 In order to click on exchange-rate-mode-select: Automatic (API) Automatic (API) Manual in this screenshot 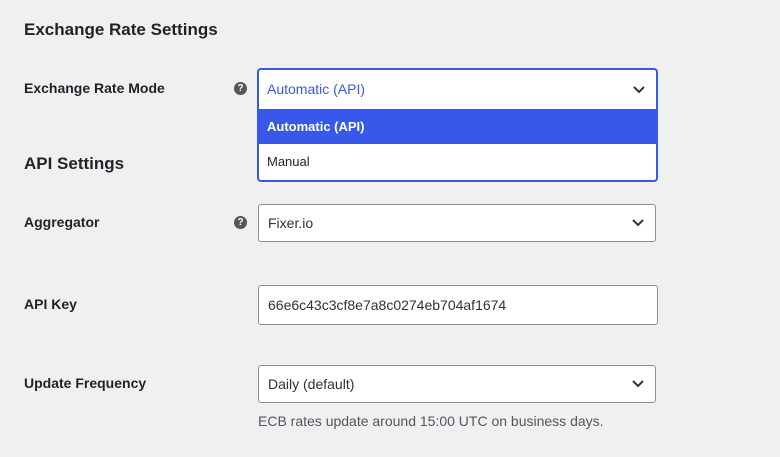, I will do `click(457, 125)`.